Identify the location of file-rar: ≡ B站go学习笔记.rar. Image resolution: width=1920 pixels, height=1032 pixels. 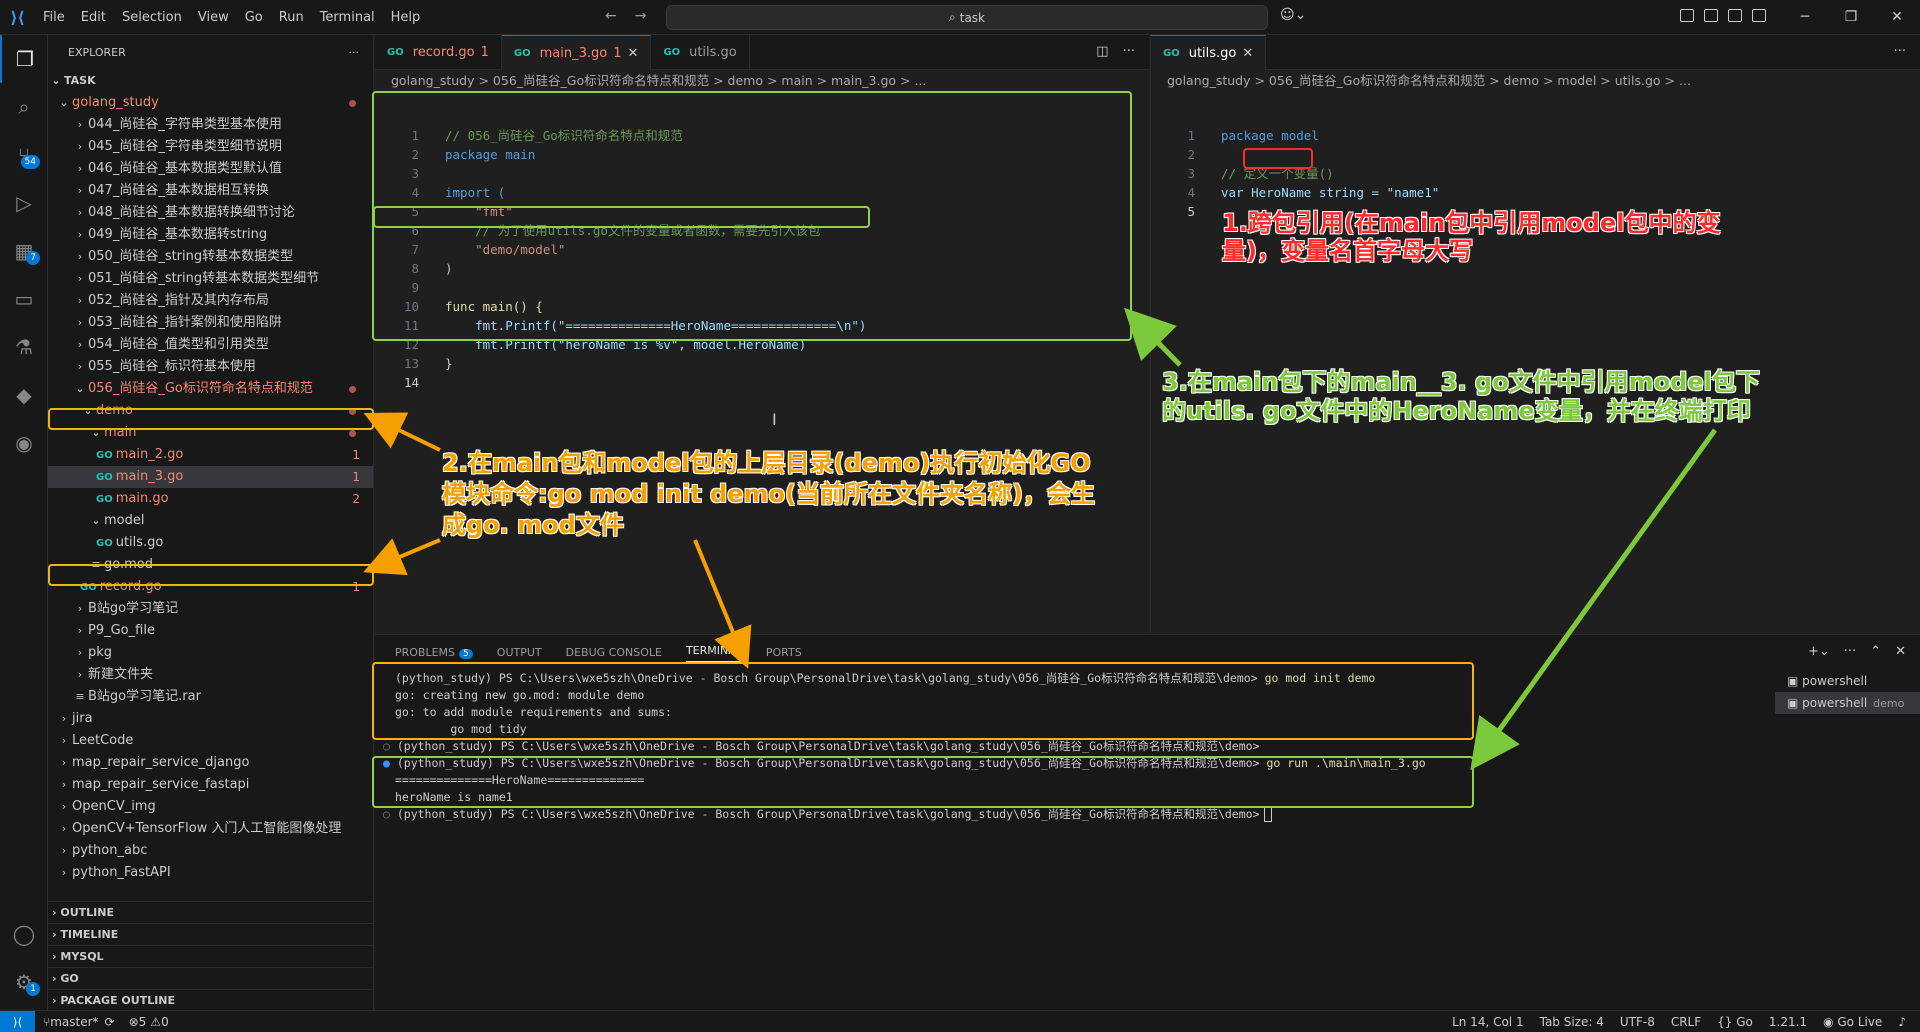
(210, 697).